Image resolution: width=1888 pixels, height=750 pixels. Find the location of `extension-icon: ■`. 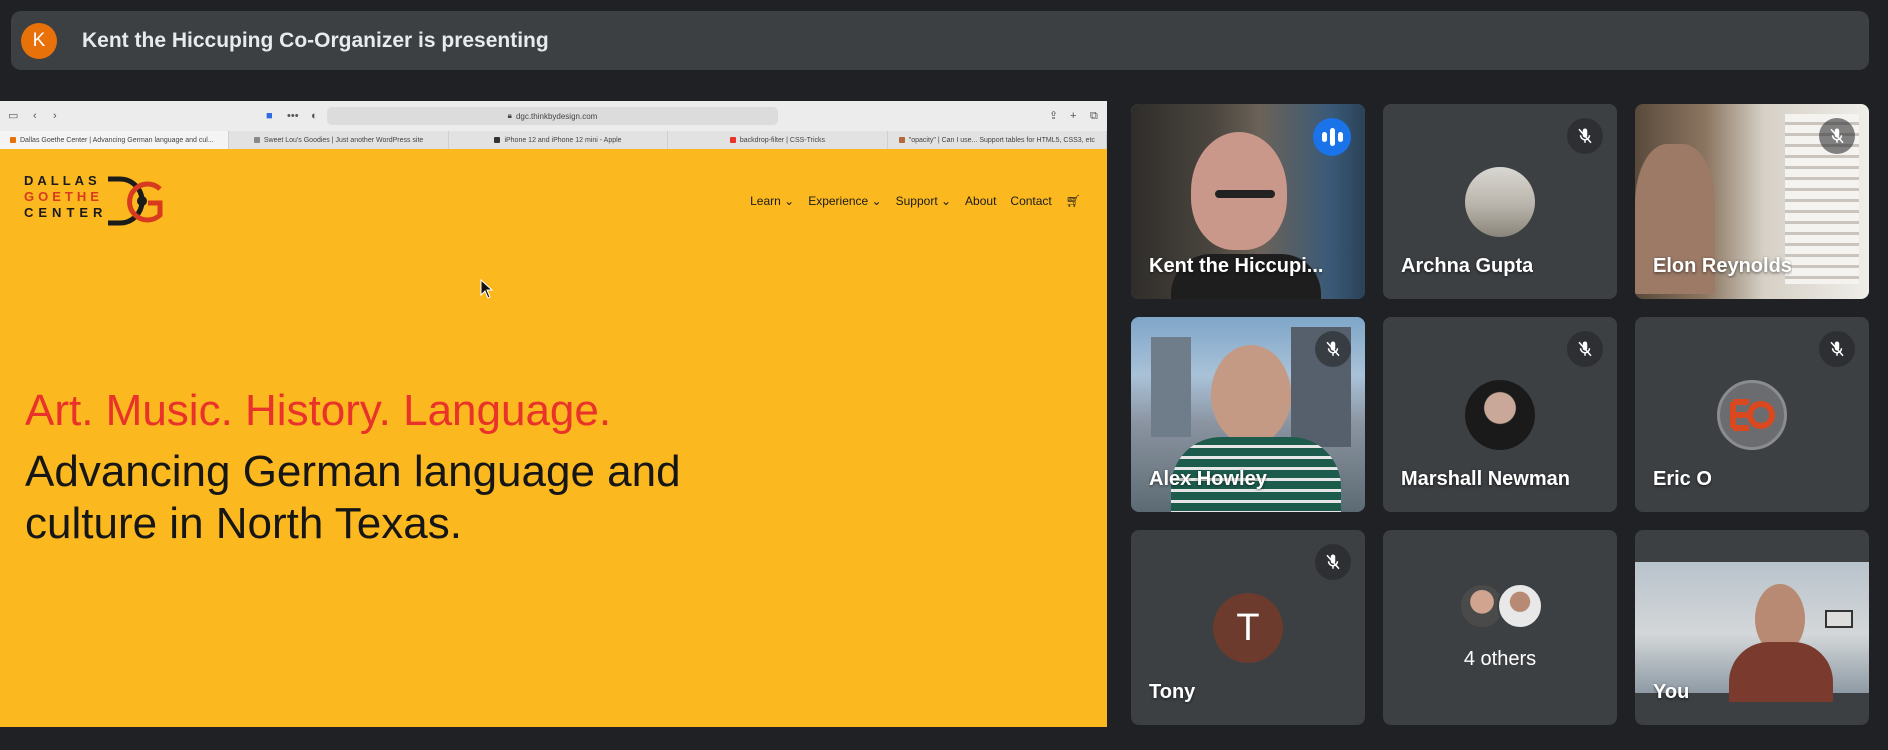

extension-icon: ■ is located at coordinates (269, 116).